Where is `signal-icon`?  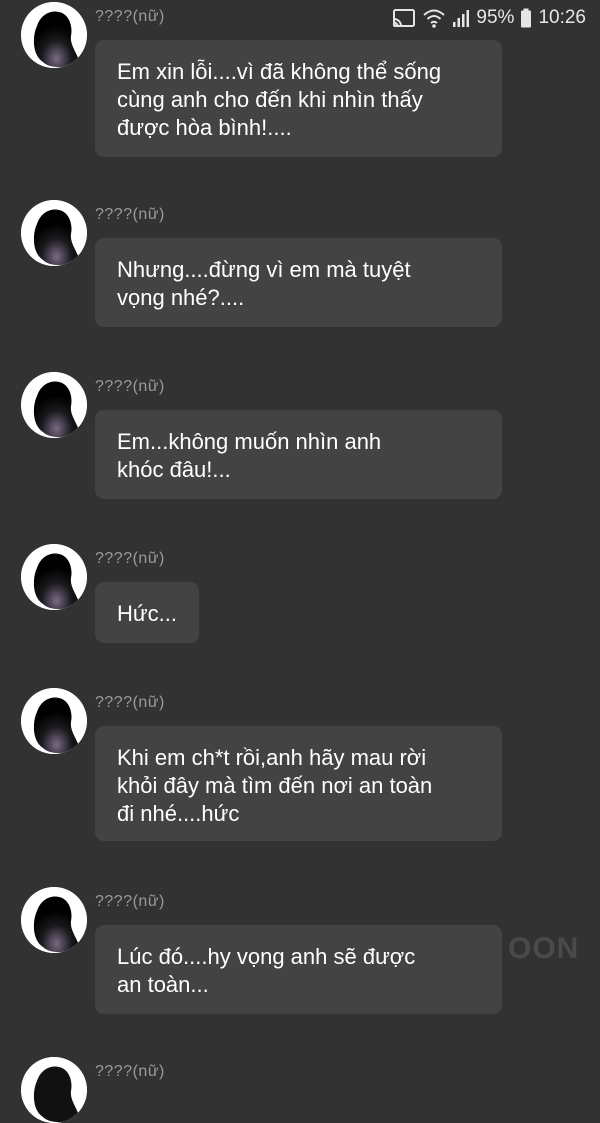 signal-icon is located at coordinates (461, 18).